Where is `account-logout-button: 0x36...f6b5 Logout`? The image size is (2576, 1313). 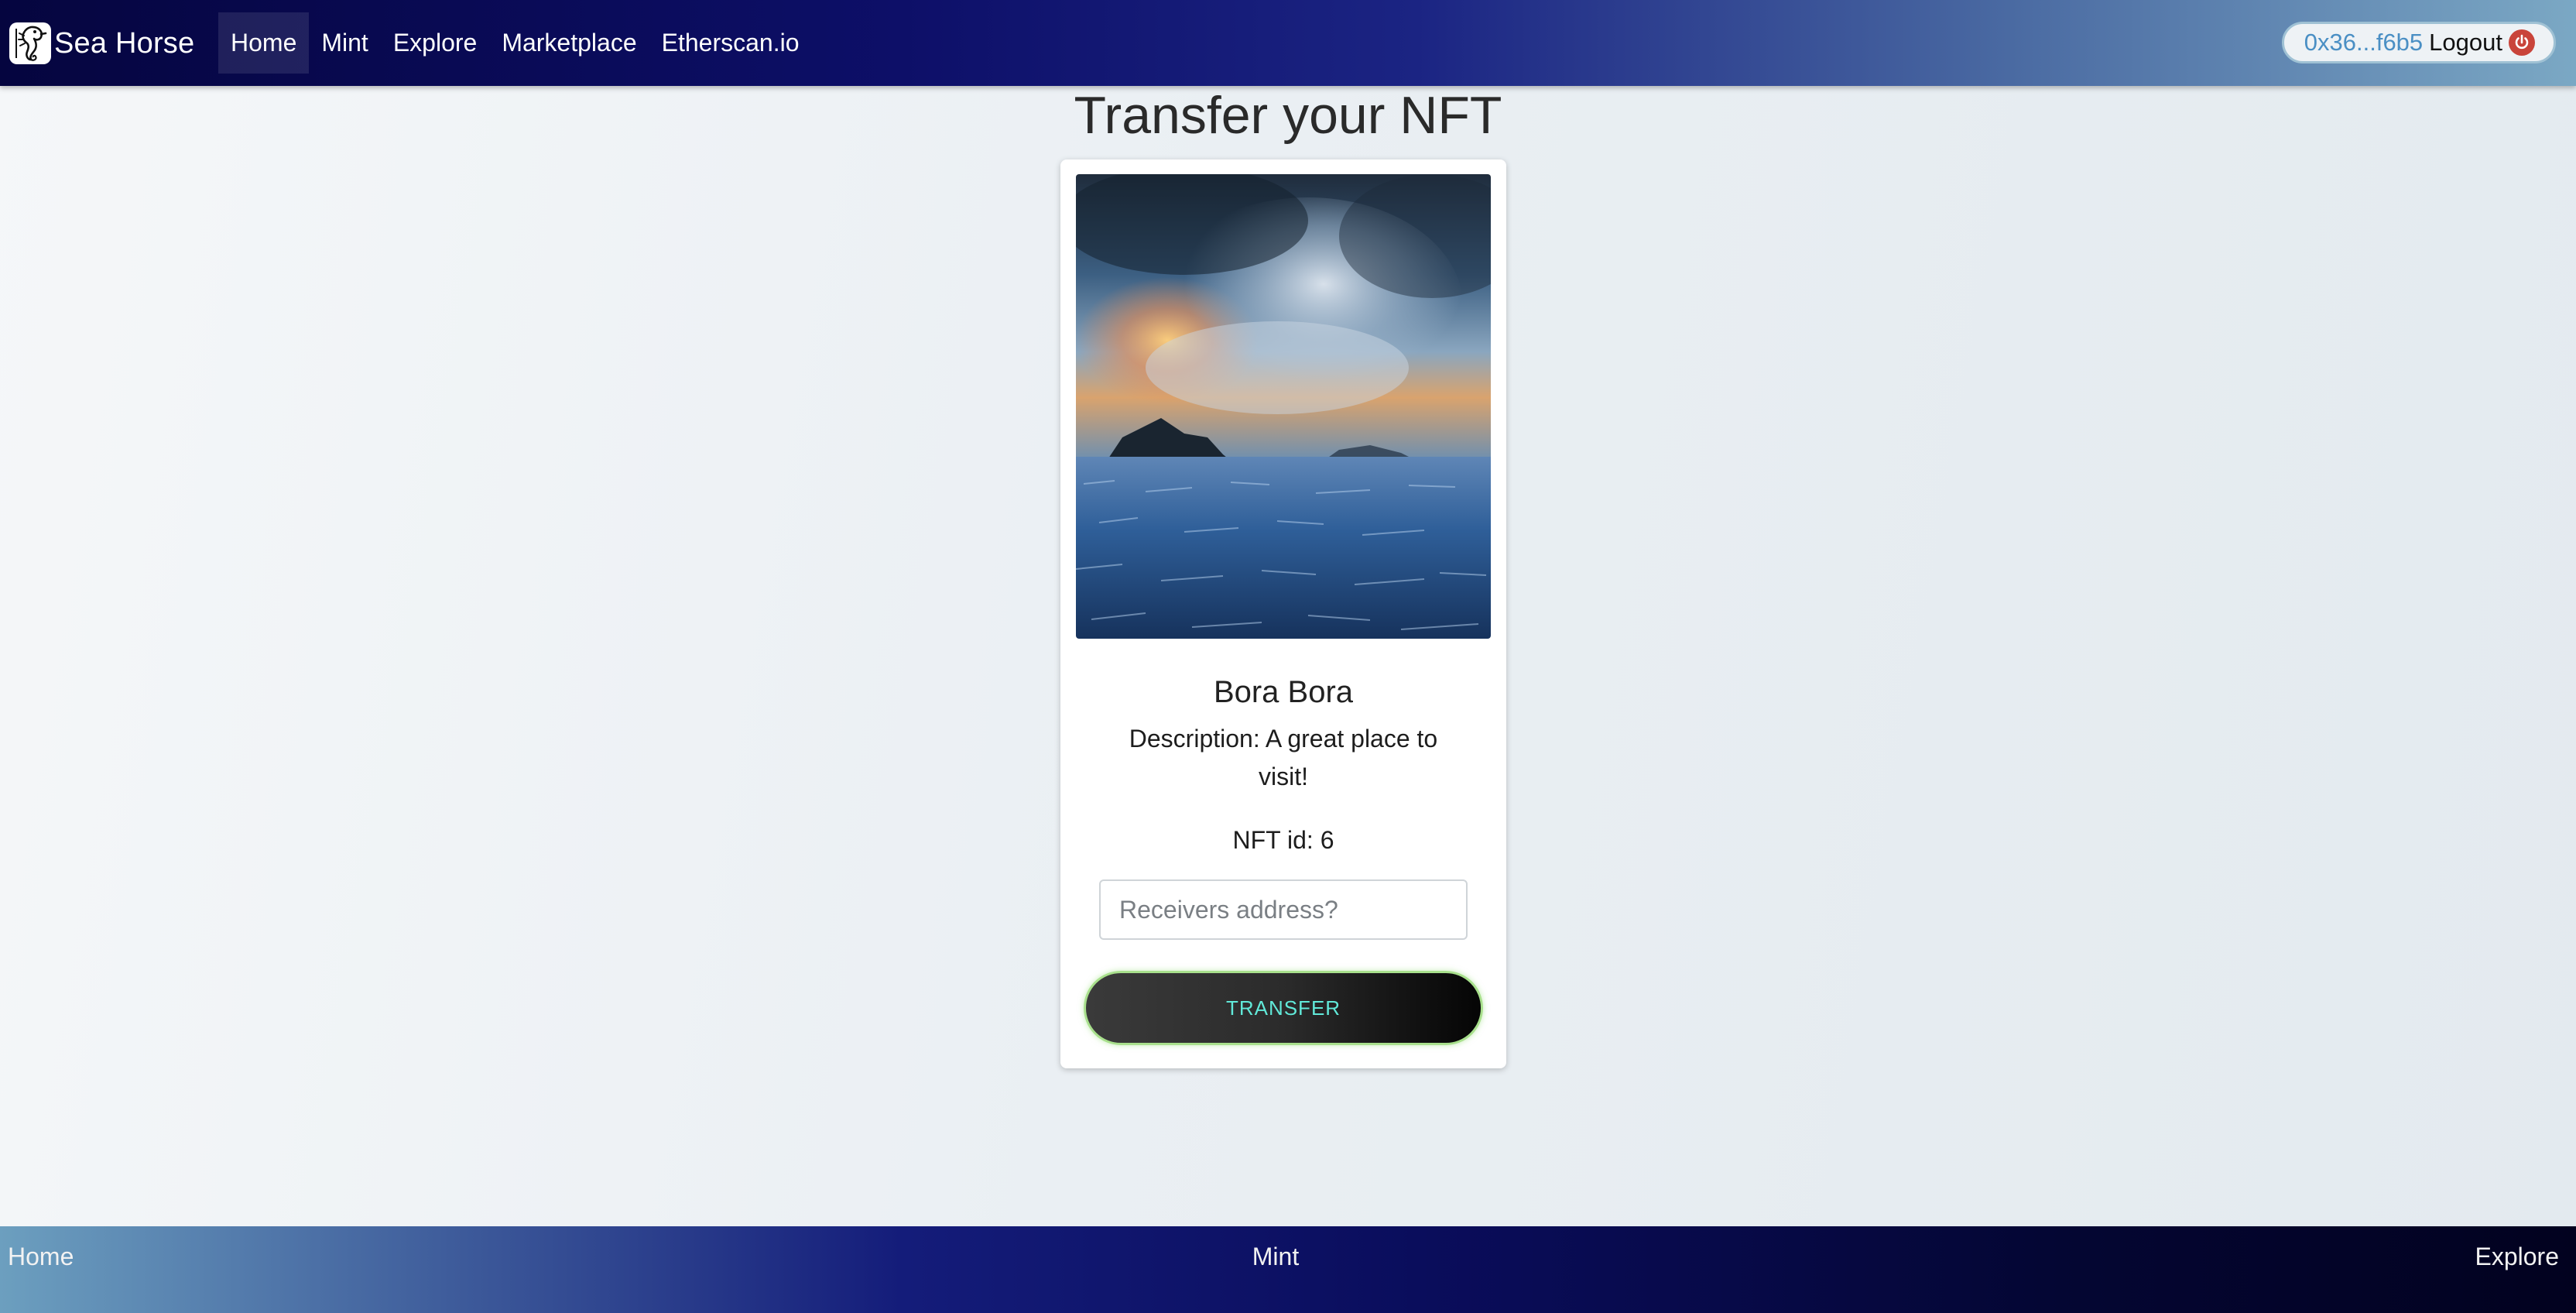 account-logout-button: 0x36...f6b5 Logout is located at coordinates (2419, 42).